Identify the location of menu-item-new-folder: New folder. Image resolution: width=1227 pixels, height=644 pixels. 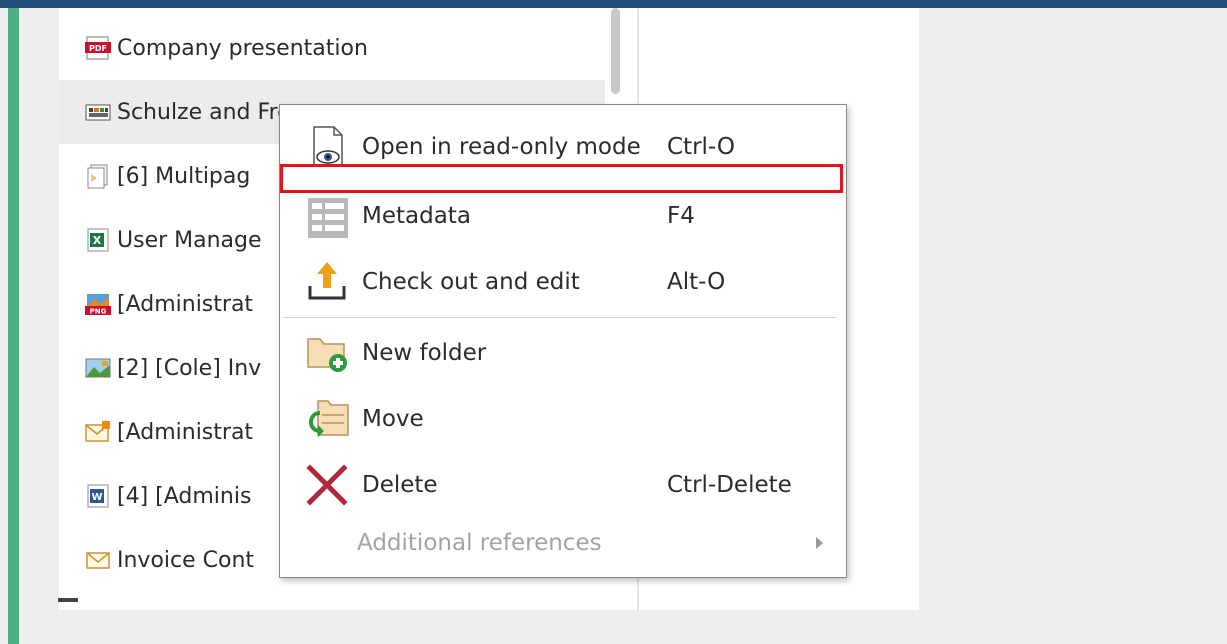
(563, 353).